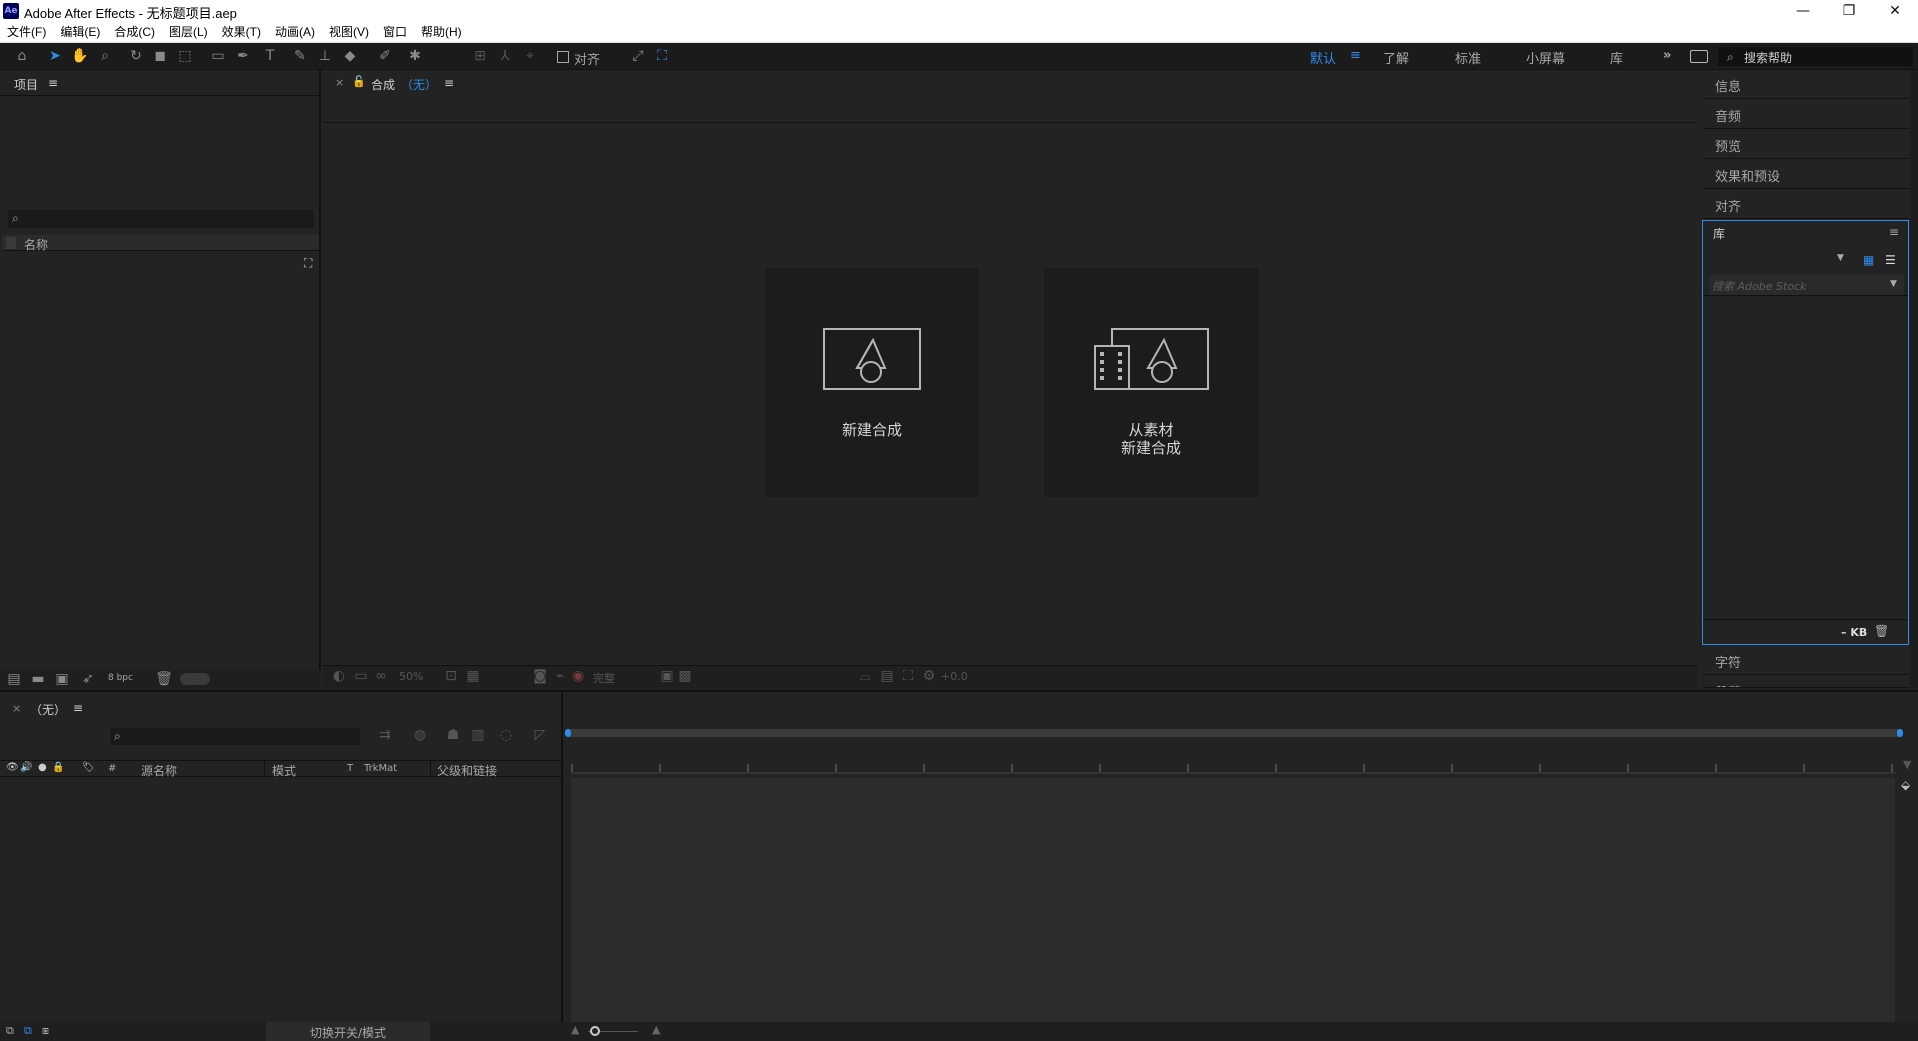  What do you see at coordinates (1233, 764) in the screenshot?
I see `time-ruler` at bounding box center [1233, 764].